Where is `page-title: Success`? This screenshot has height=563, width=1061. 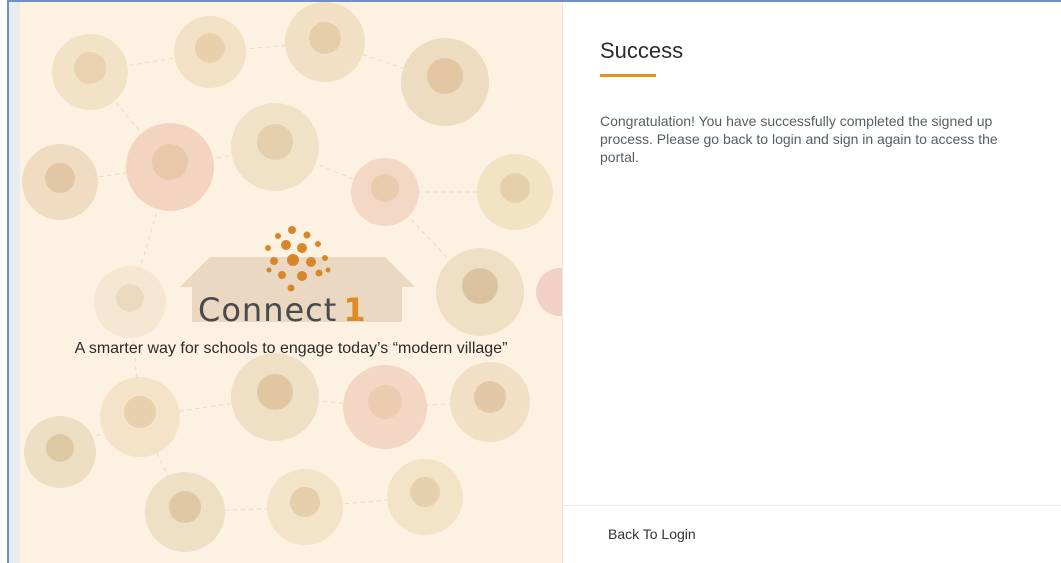 page-title: Success is located at coordinates (642, 50).